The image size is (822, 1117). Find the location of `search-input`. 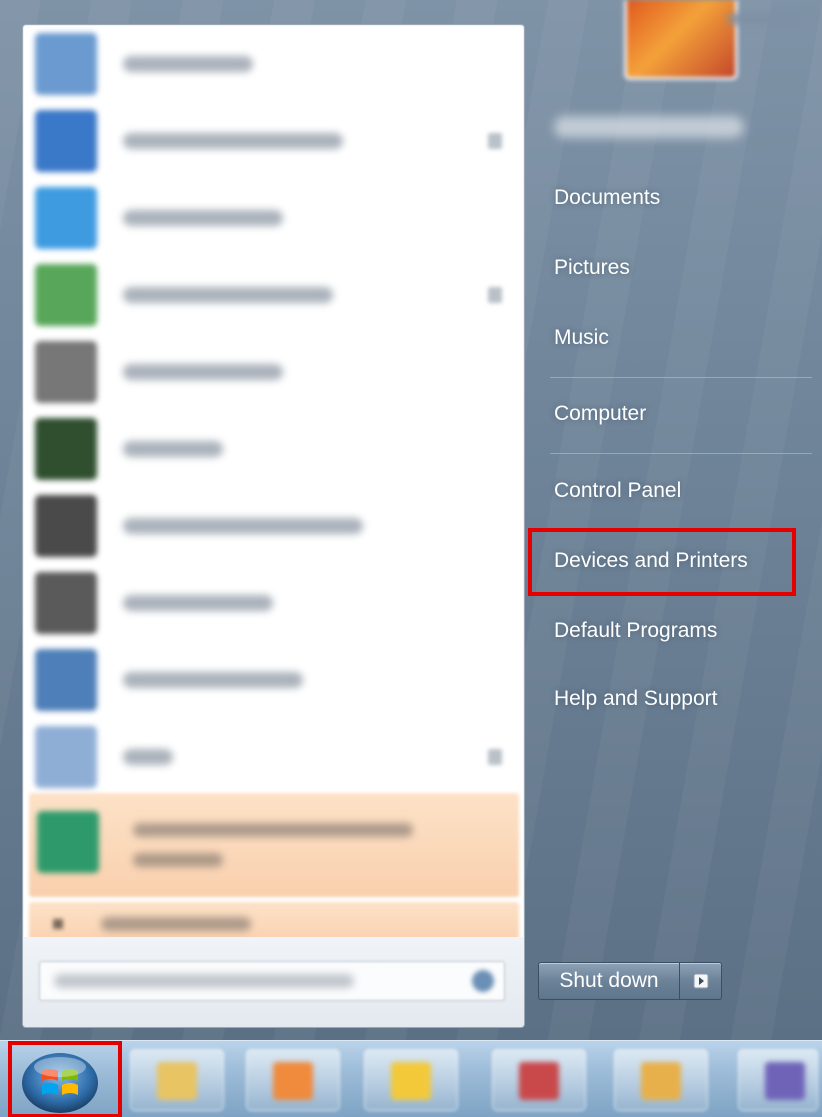

search-input is located at coordinates (272, 981).